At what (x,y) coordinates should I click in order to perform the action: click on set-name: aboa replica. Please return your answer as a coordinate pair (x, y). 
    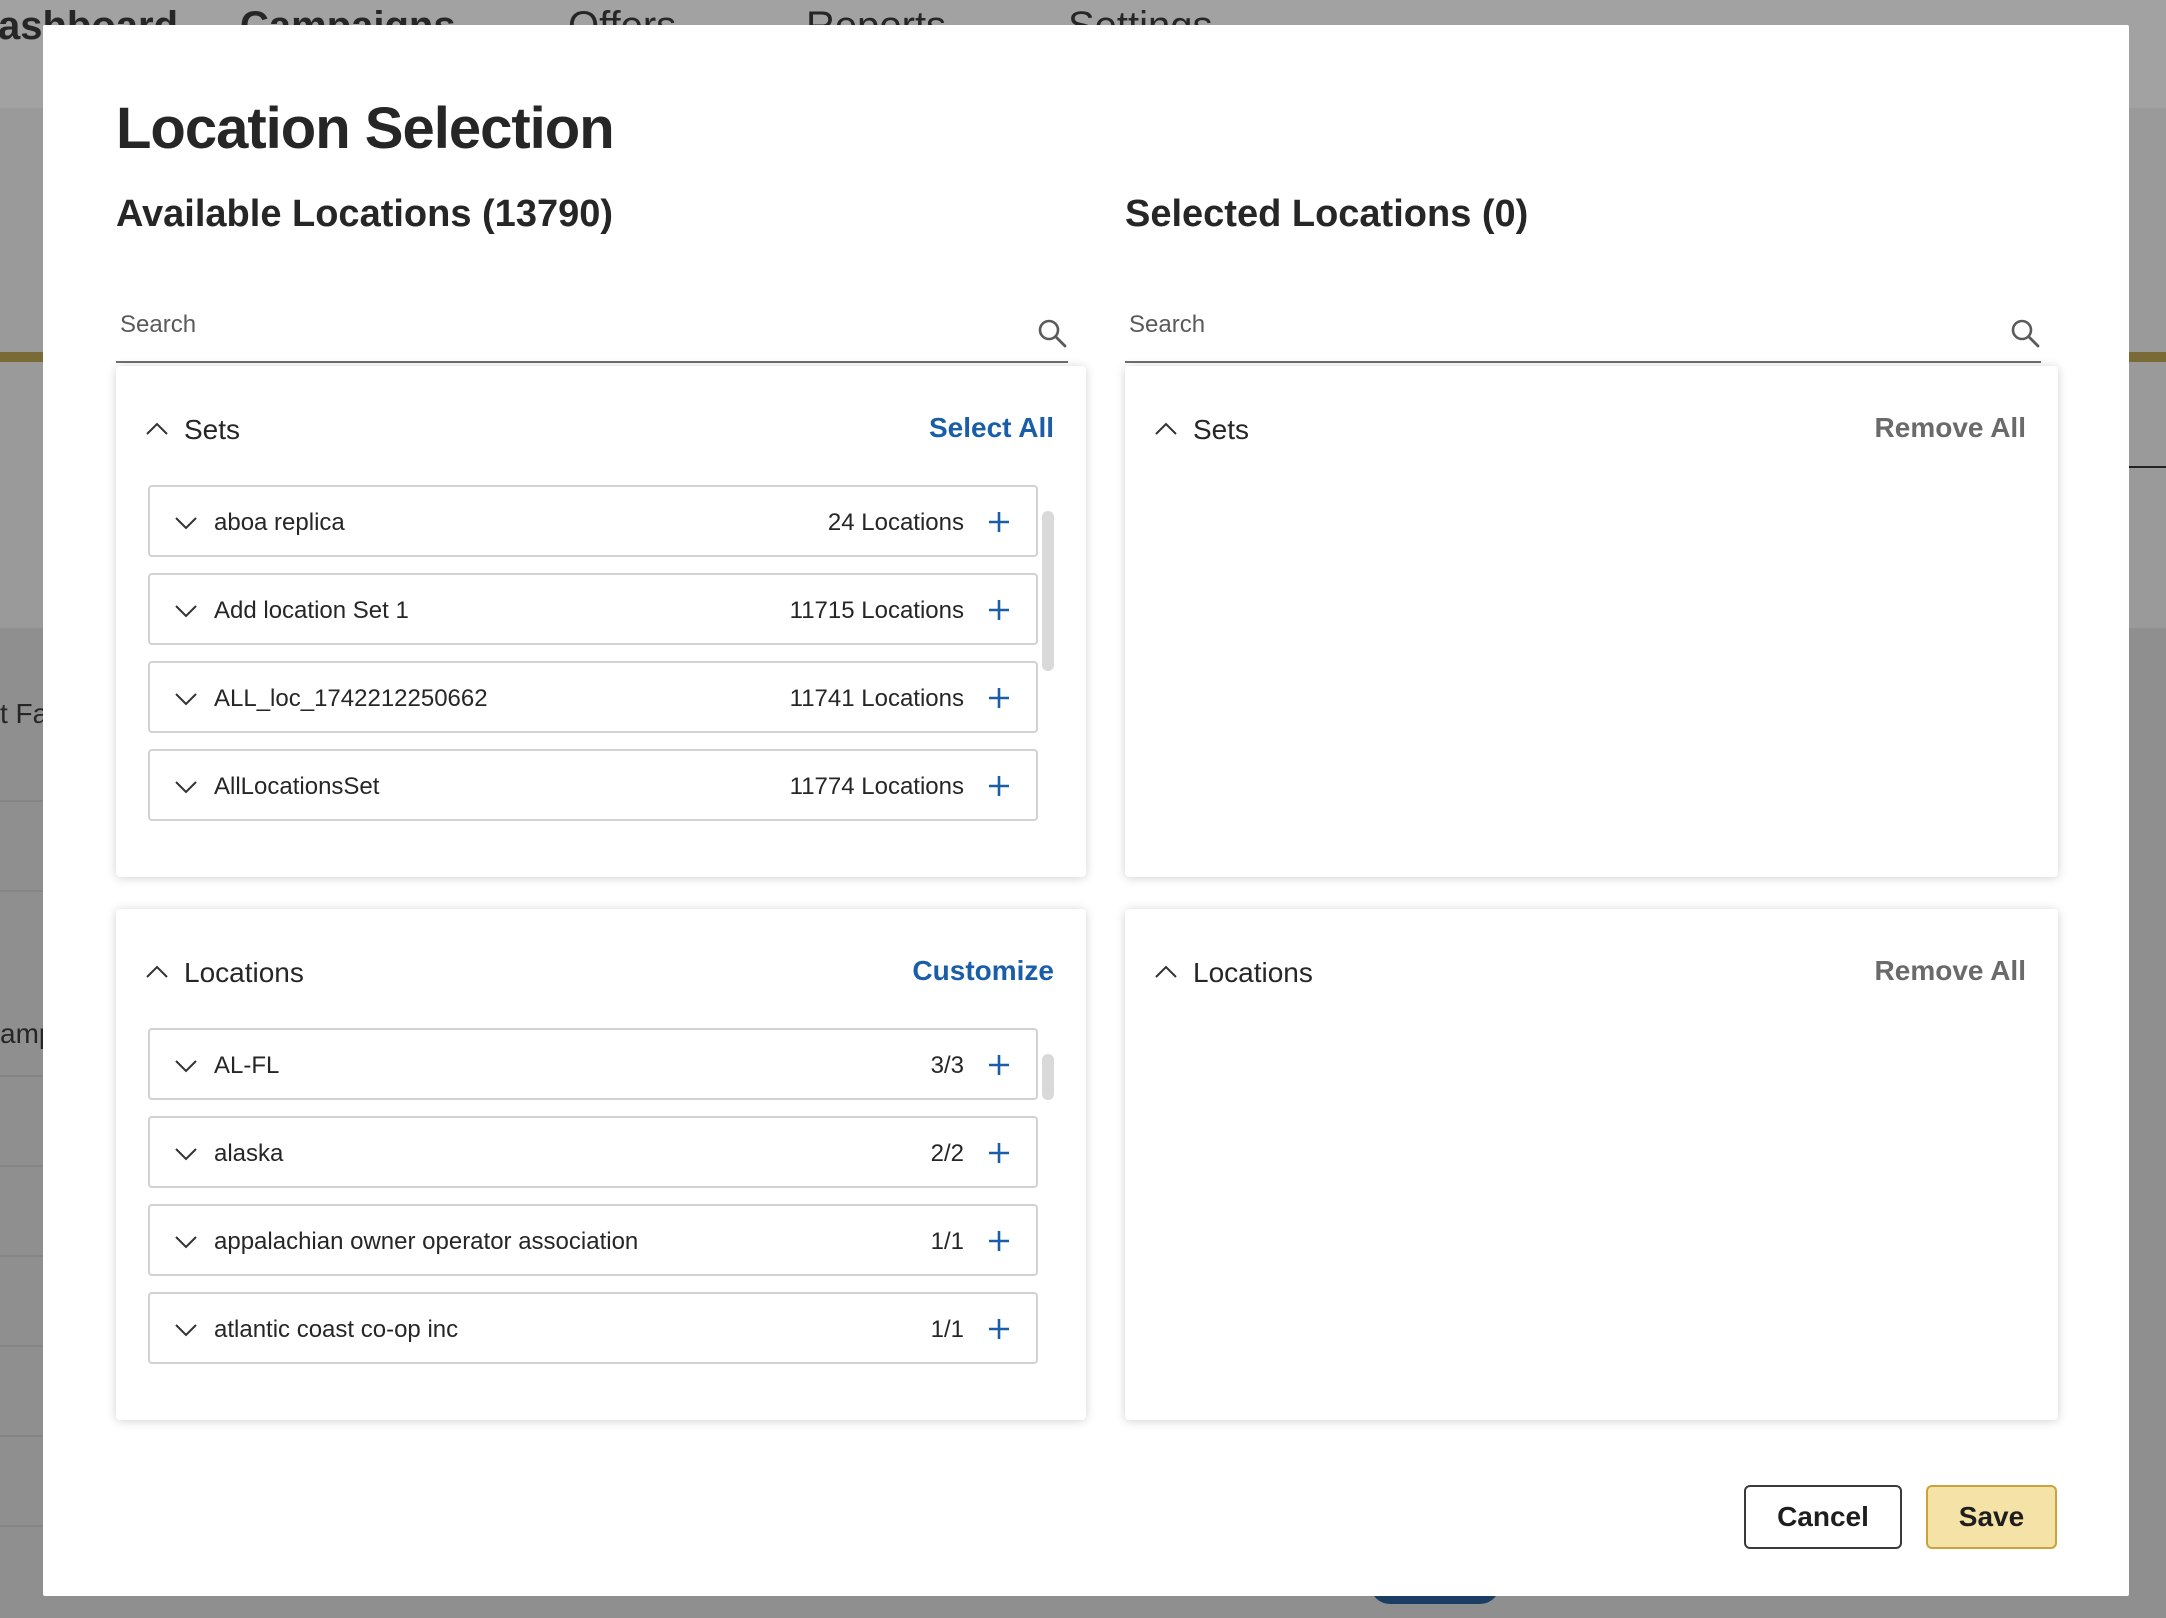
    Looking at the image, I should click on (279, 522).